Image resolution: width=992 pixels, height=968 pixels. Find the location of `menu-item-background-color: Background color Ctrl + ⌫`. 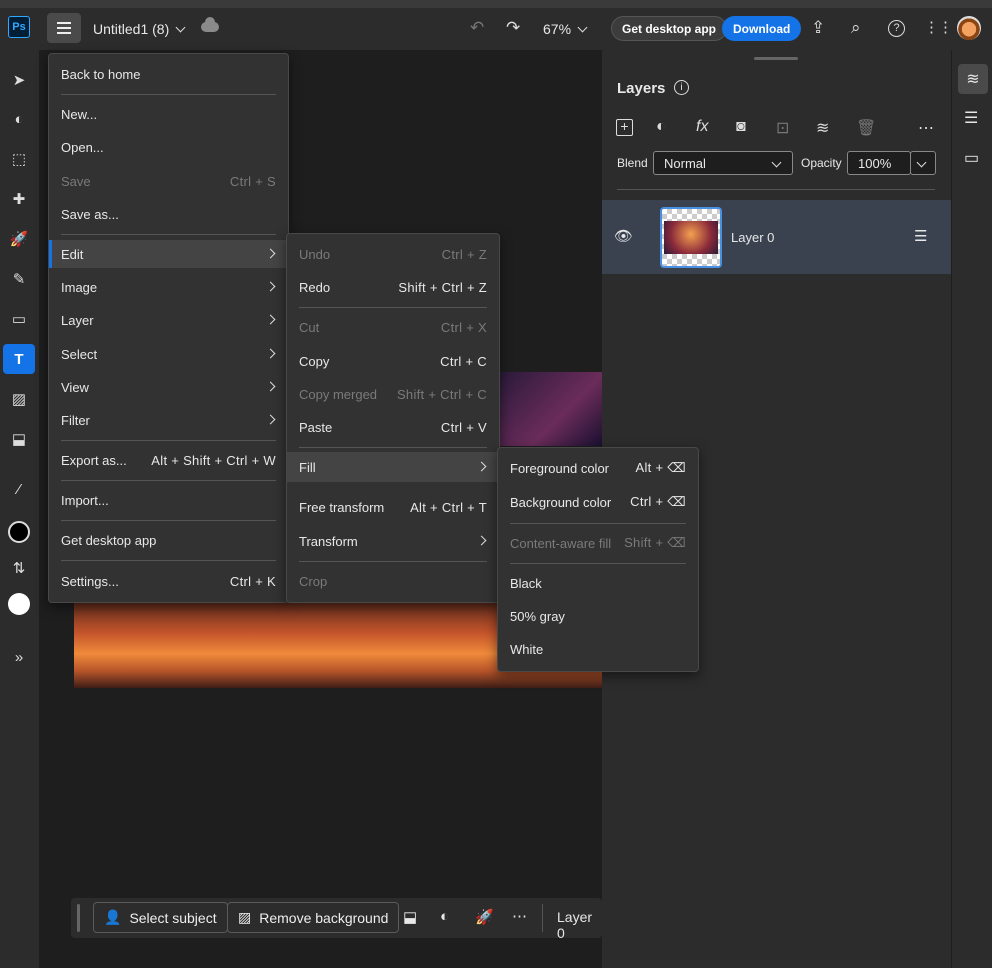

menu-item-background-color: Background color Ctrl + ⌫ is located at coordinates (598, 502).